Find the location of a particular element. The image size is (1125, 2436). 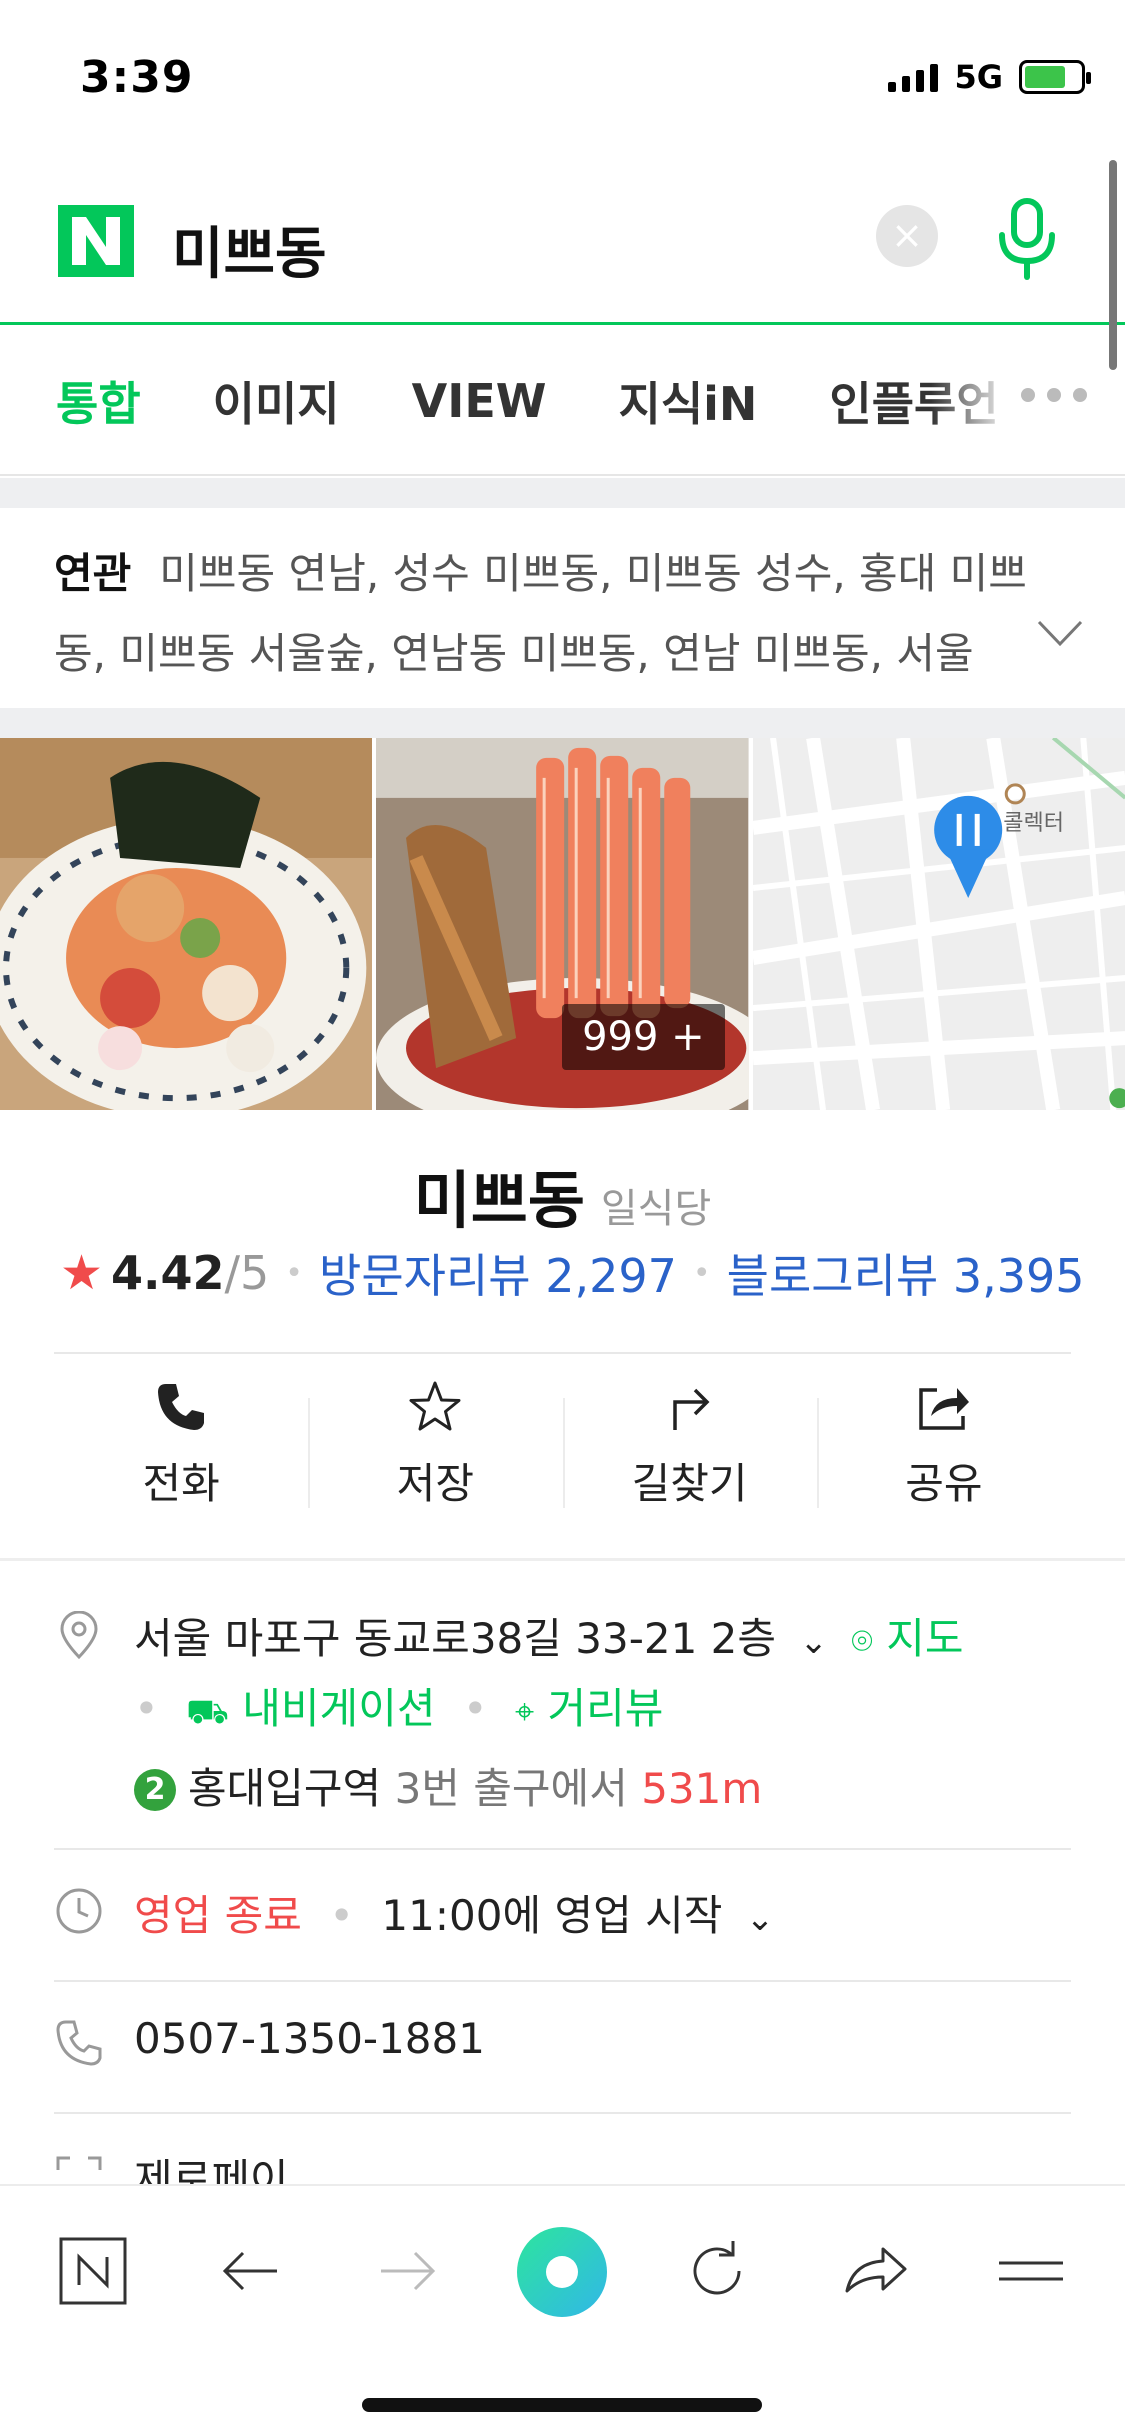

map-poi-label: 콜렉터 is located at coordinates (1033, 823).